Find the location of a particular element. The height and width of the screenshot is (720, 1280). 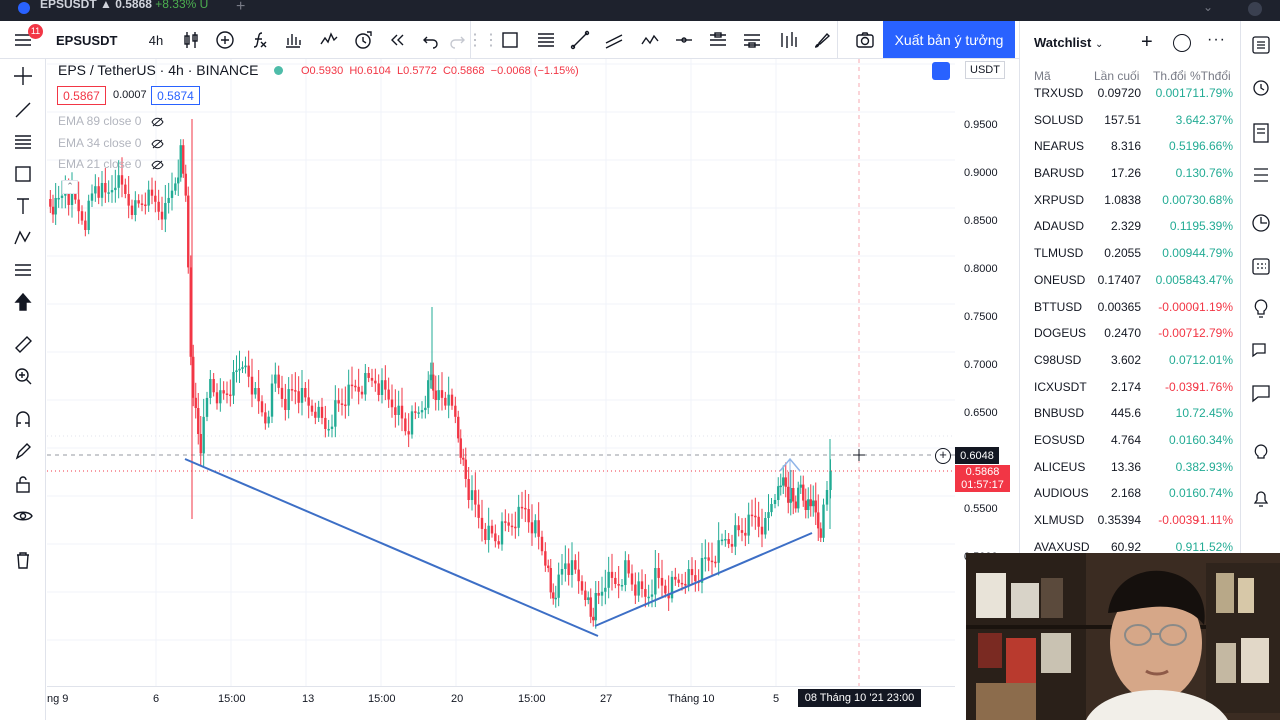

watchlist-row: ALICEUS 13.36 0.38 2.93% is located at coordinates (1130, 466).